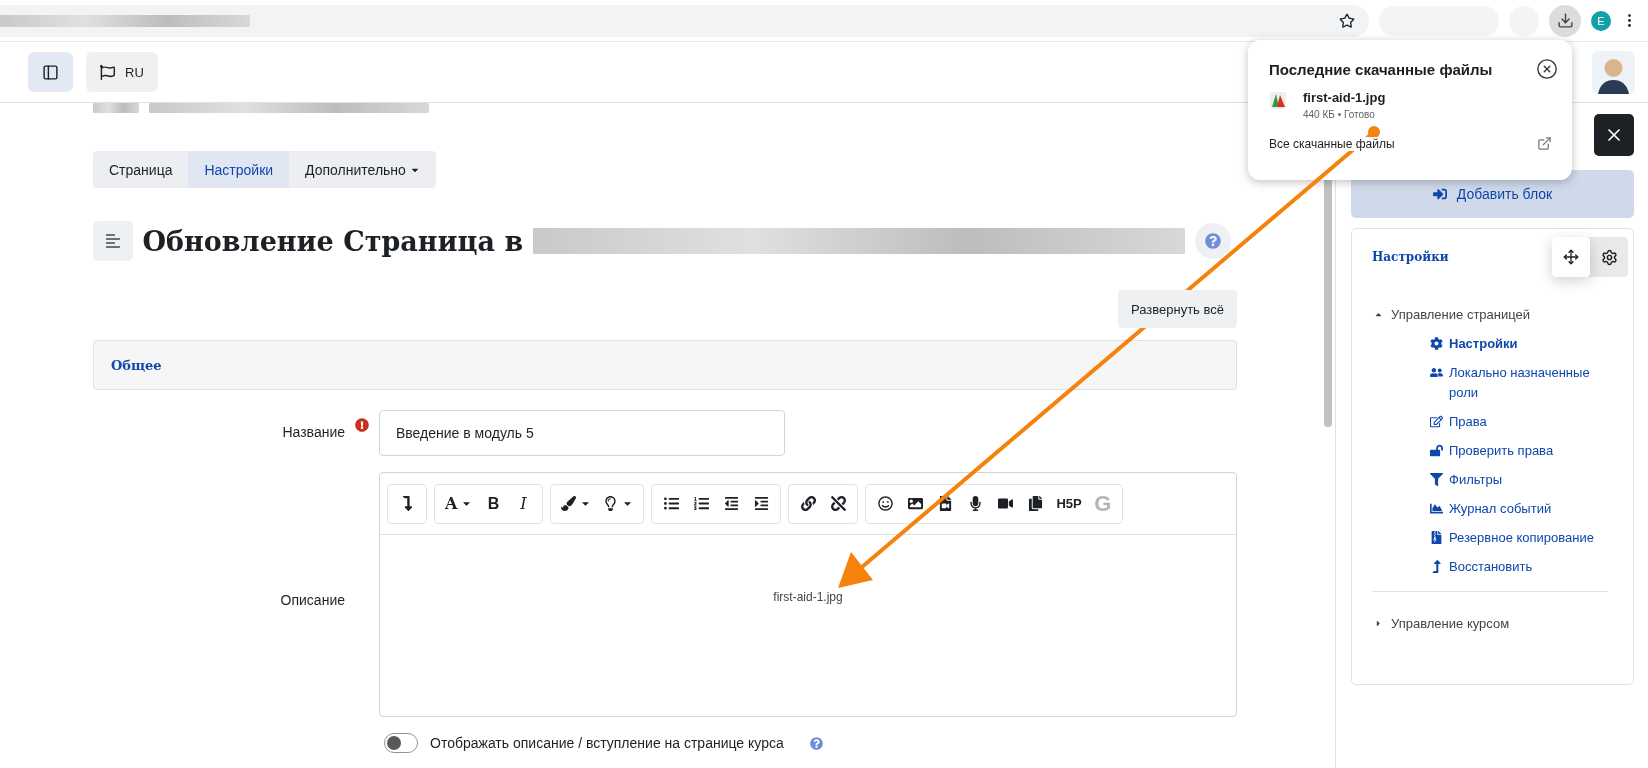  What do you see at coordinates (1521, 538) in the screenshot?
I see `tree-link: Резервное копирование` at bounding box center [1521, 538].